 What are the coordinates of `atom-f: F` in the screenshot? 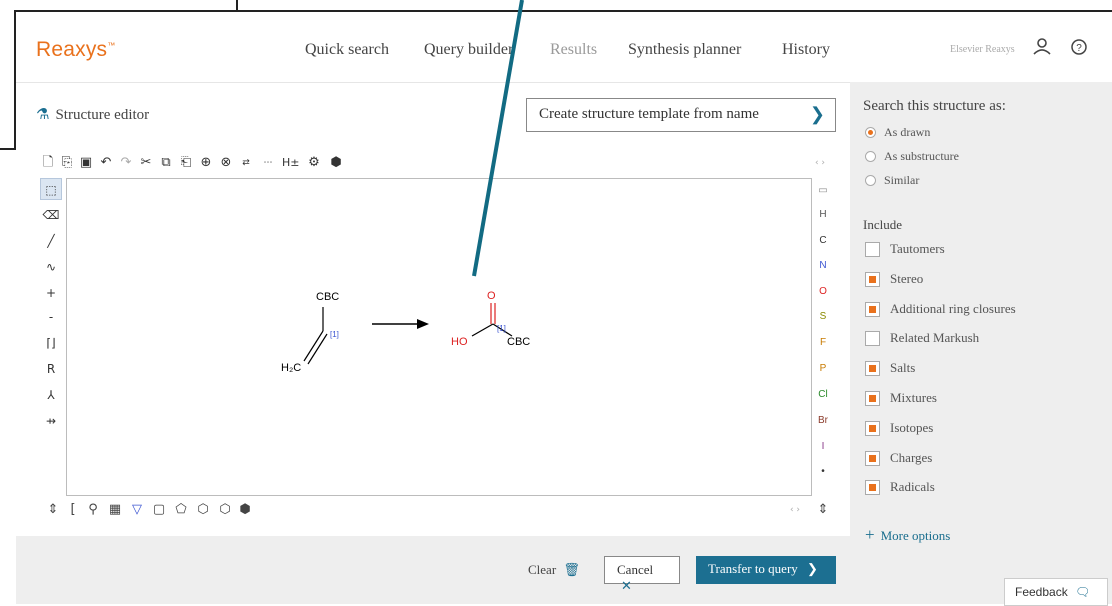 It's located at (823, 342).